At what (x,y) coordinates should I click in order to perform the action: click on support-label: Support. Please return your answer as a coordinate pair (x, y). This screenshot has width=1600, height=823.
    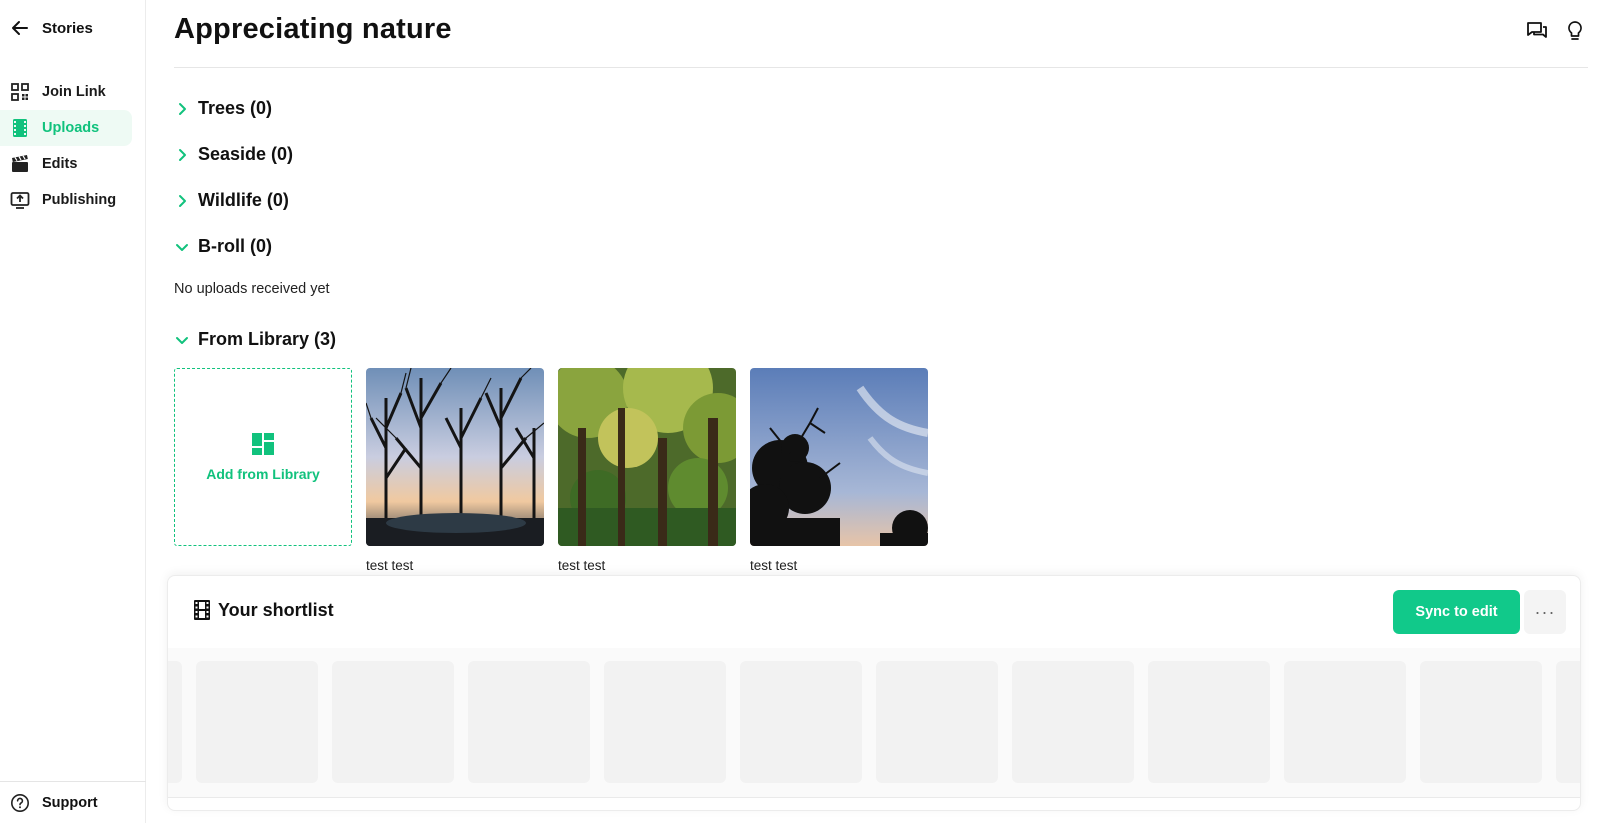
    Looking at the image, I should click on (70, 802).